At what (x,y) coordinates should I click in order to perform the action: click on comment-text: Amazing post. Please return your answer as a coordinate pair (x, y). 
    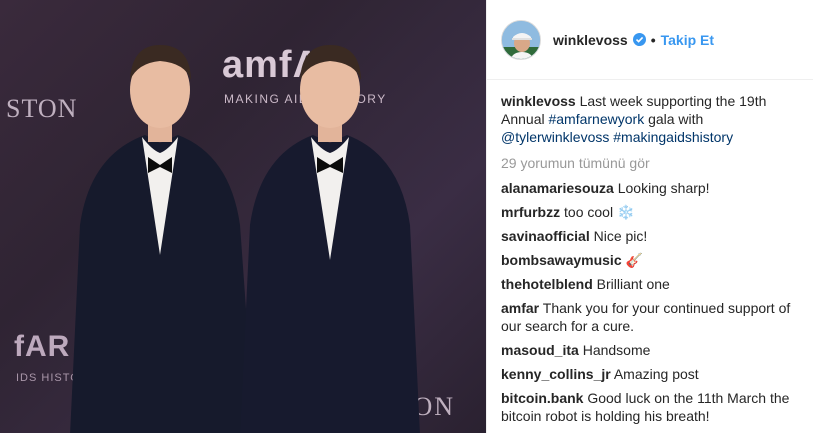
    Looking at the image, I should click on (656, 374).